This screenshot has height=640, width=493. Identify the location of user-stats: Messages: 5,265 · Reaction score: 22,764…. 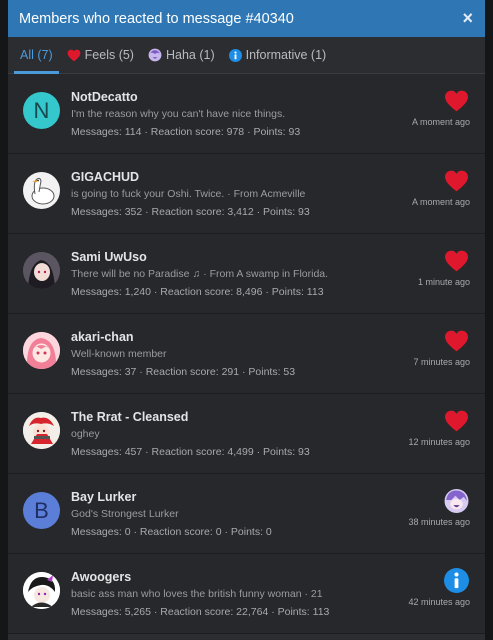
(200, 612).